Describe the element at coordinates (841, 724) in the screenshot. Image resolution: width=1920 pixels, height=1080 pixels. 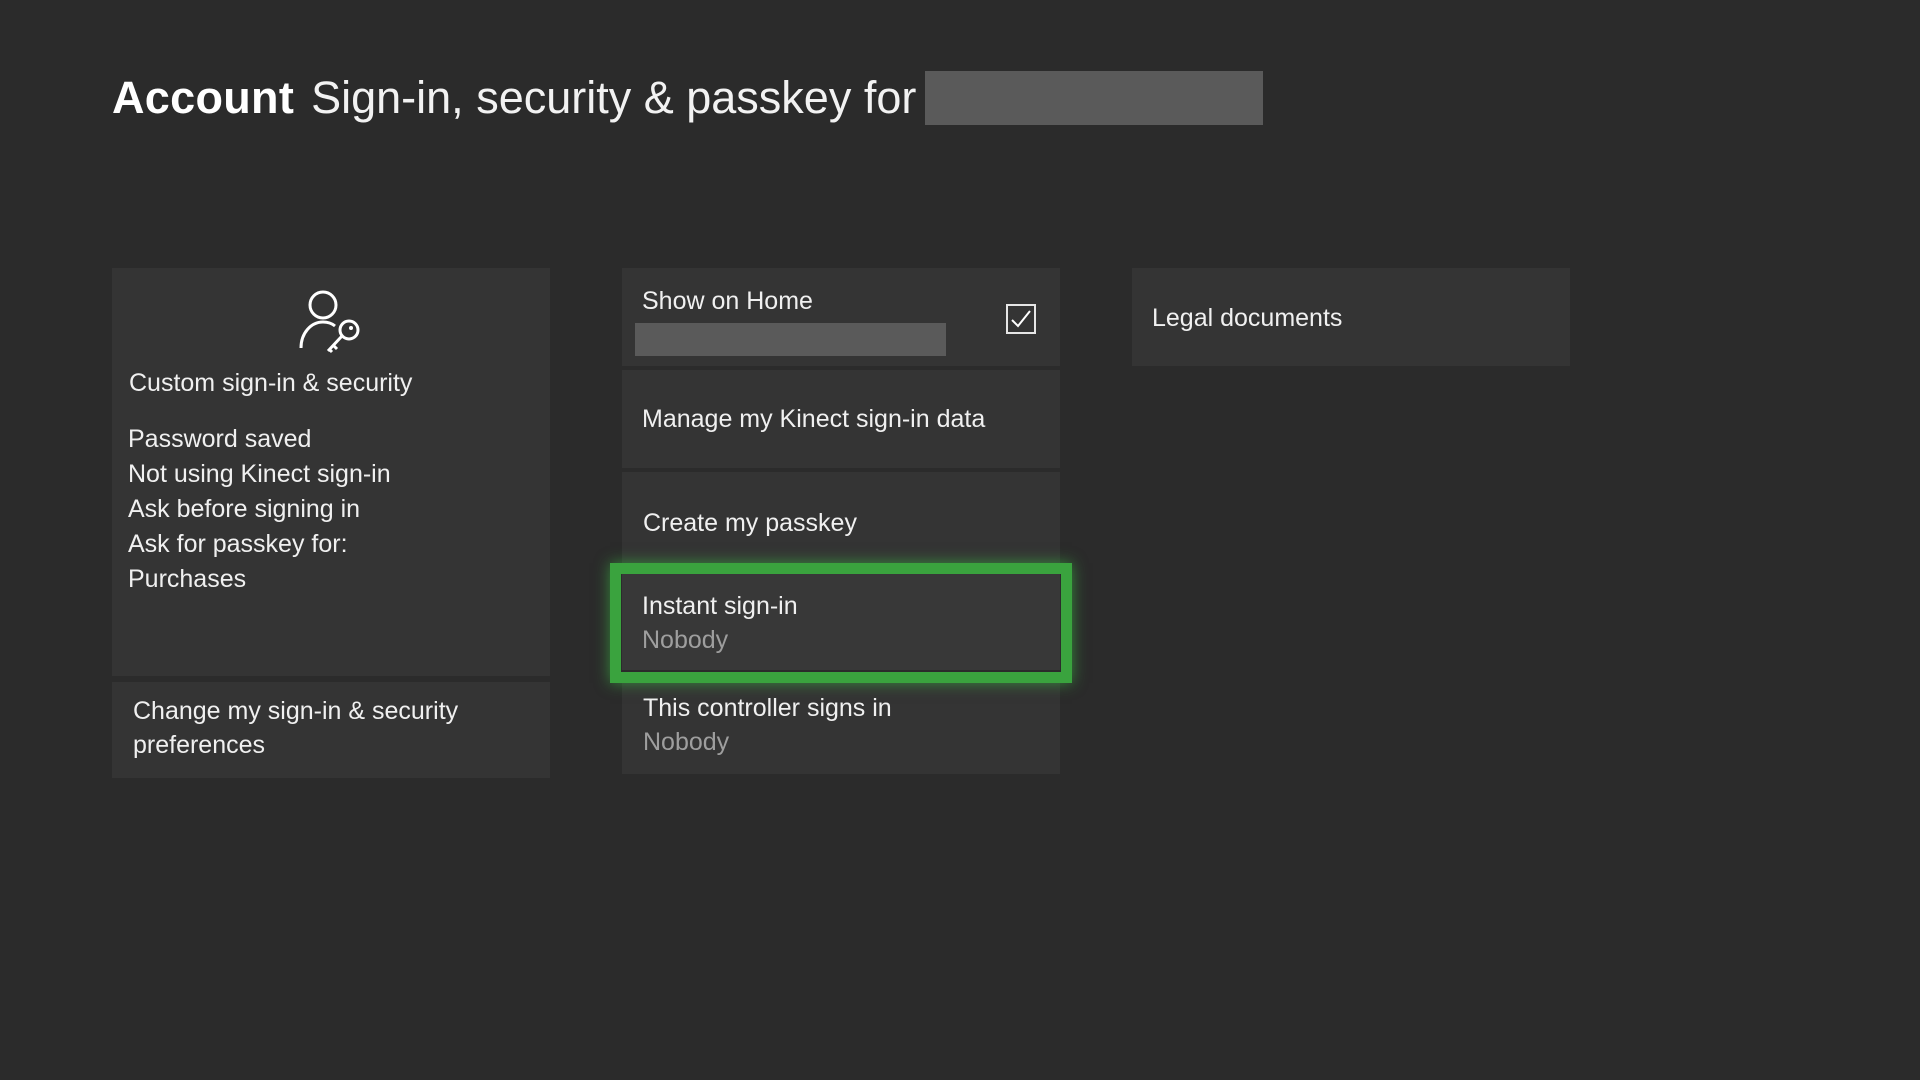
I see `controller-signs-in-button: This controller signs in Nobody` at that location.